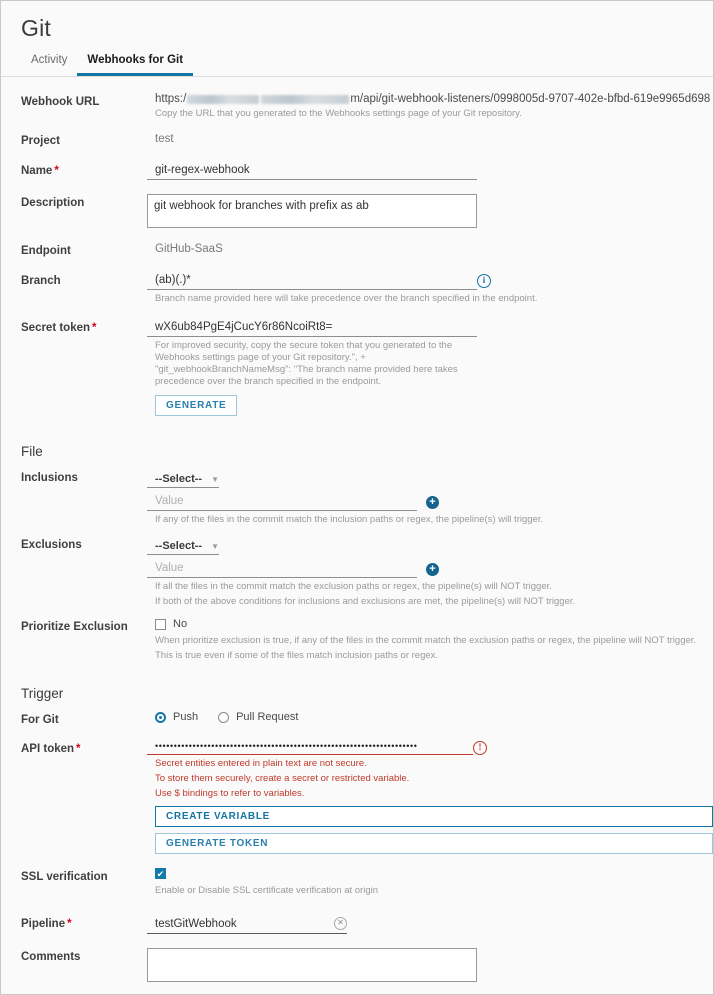 This screenshot has height=995, width=714. I want to click on generate-token-button: GENERATE TOKEN, so click(434, 843).